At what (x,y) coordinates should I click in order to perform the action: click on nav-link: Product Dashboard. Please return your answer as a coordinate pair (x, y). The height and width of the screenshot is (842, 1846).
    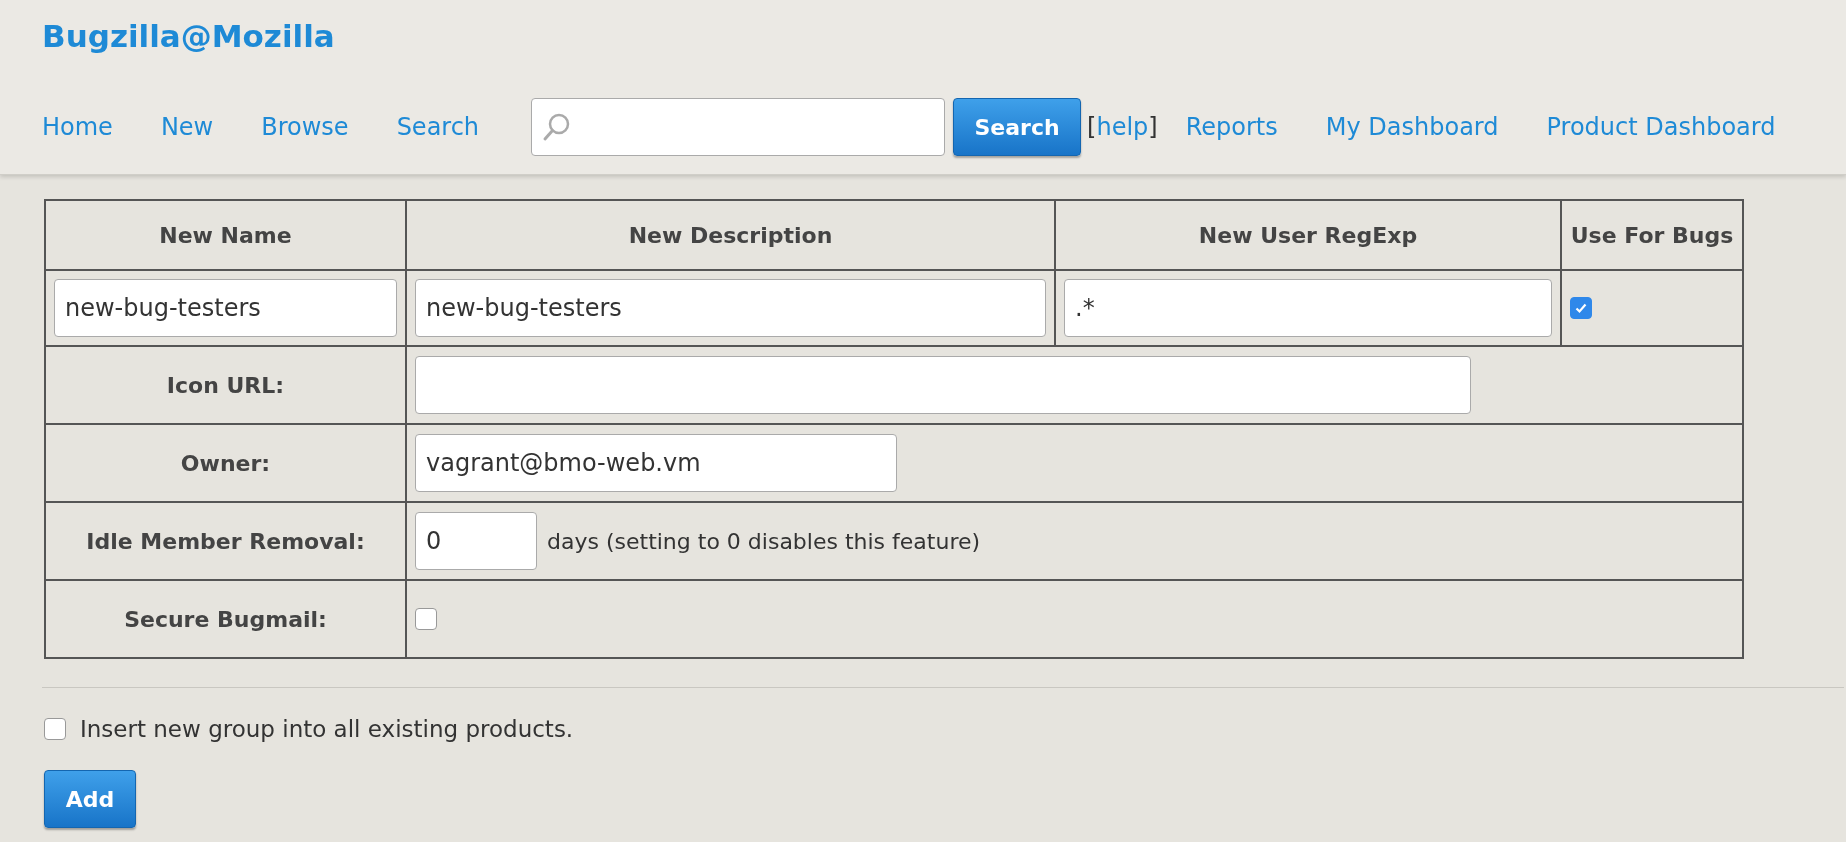
    Looking at the image, I should click on (1661, 127).